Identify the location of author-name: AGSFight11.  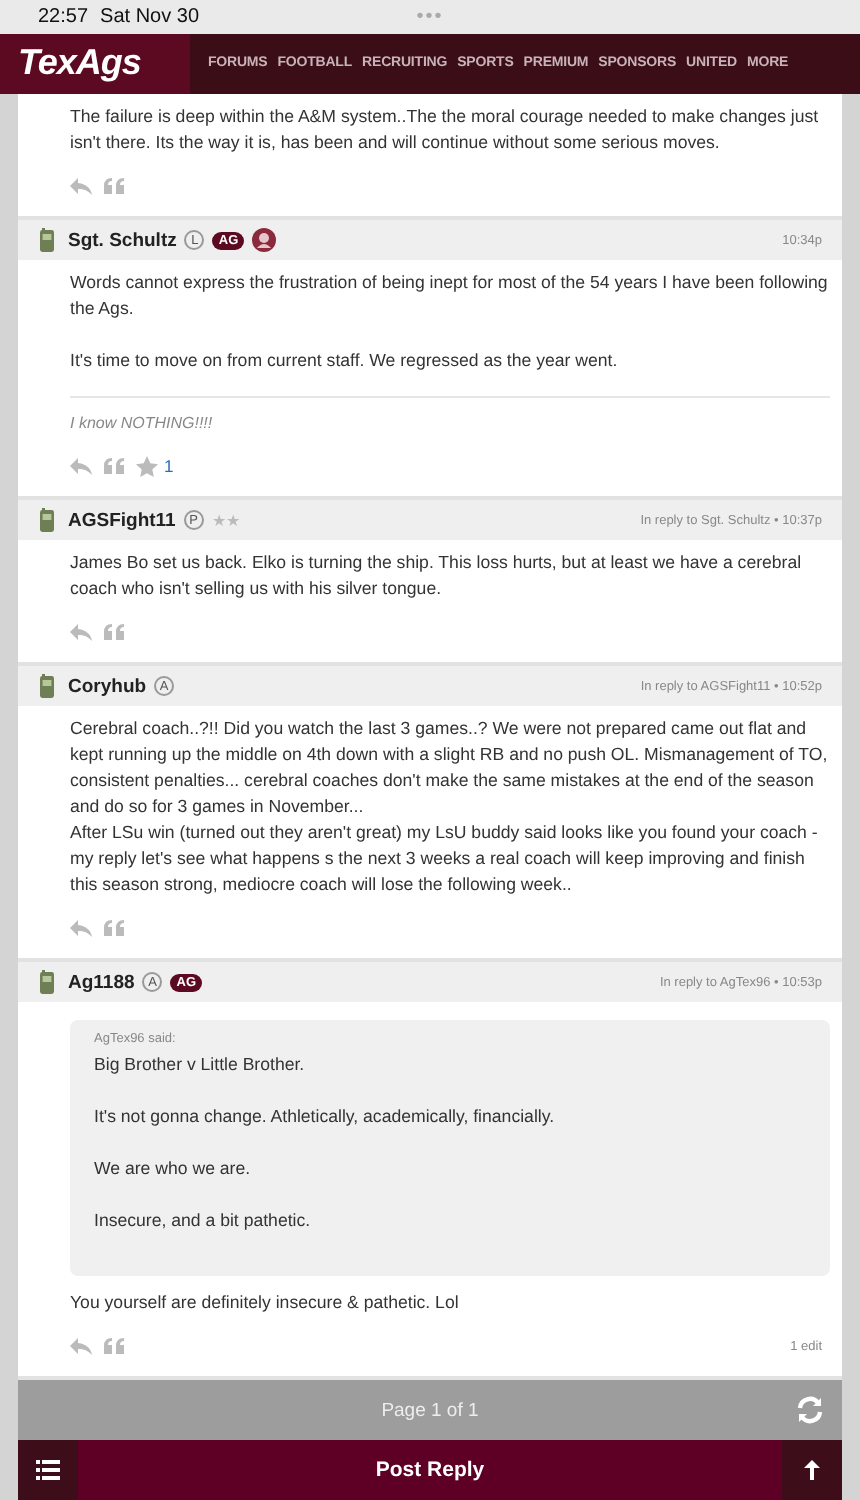
(122, 520).